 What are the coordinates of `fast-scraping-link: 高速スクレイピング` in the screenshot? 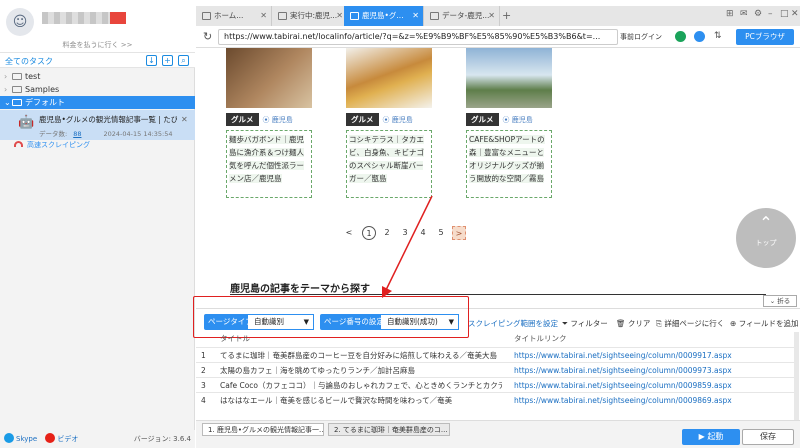 It's located at (52, 145).